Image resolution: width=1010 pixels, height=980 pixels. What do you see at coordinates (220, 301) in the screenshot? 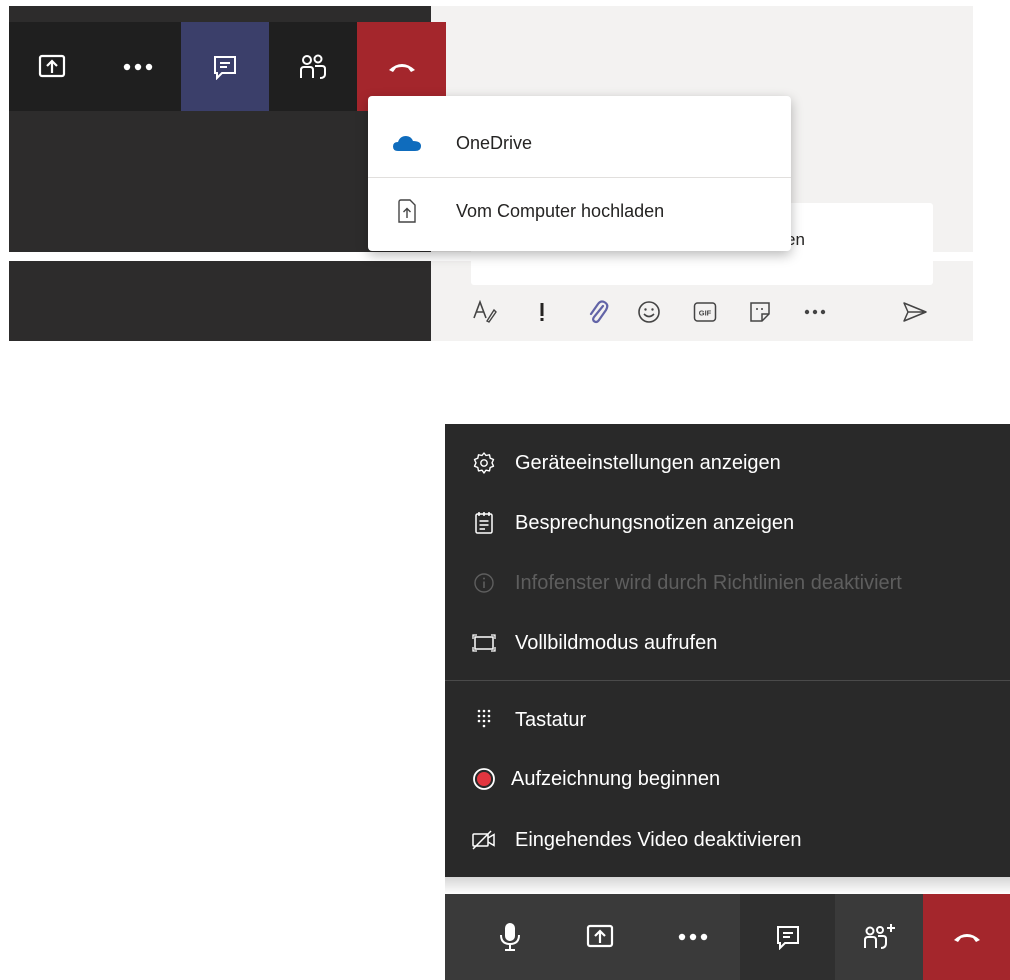
I see `meeting-stage-area-lower` at bounding box center [220, 301].